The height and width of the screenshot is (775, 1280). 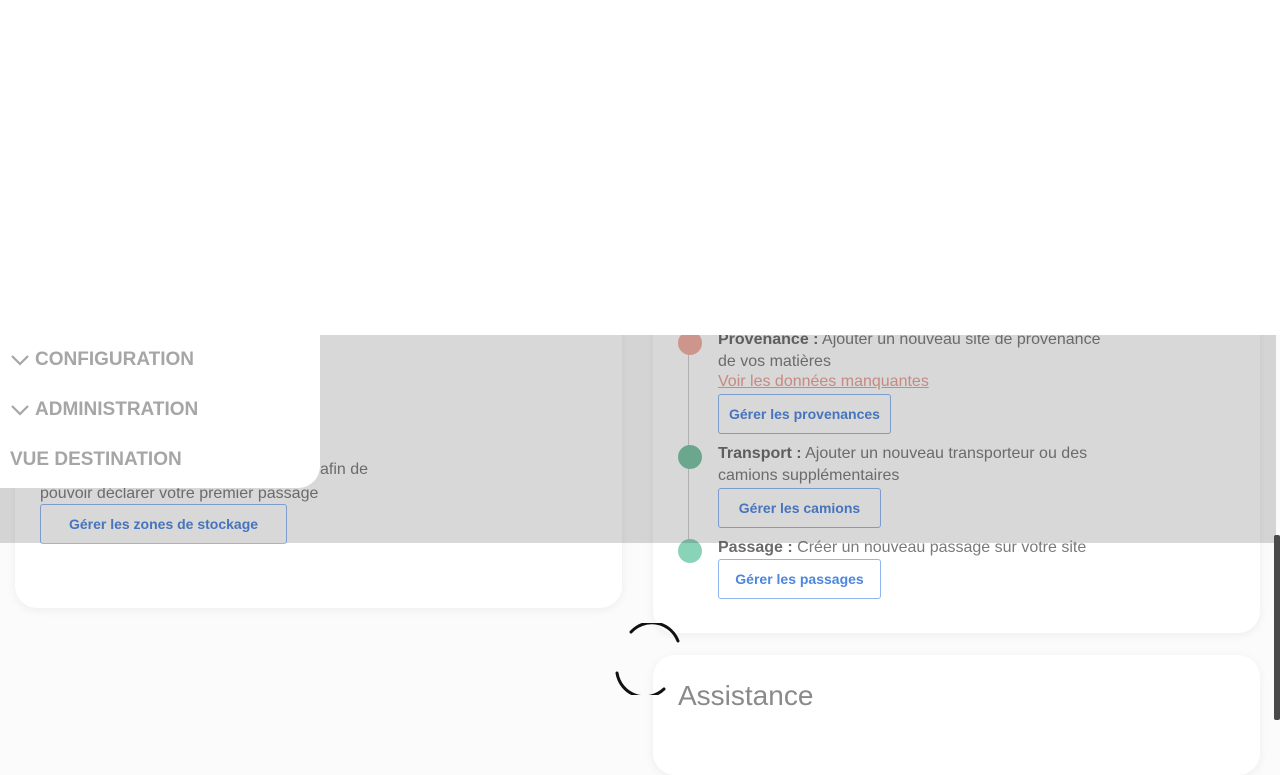 I want to click on menu-item-label: CONFIGURATION, so click(x=115, y=359).